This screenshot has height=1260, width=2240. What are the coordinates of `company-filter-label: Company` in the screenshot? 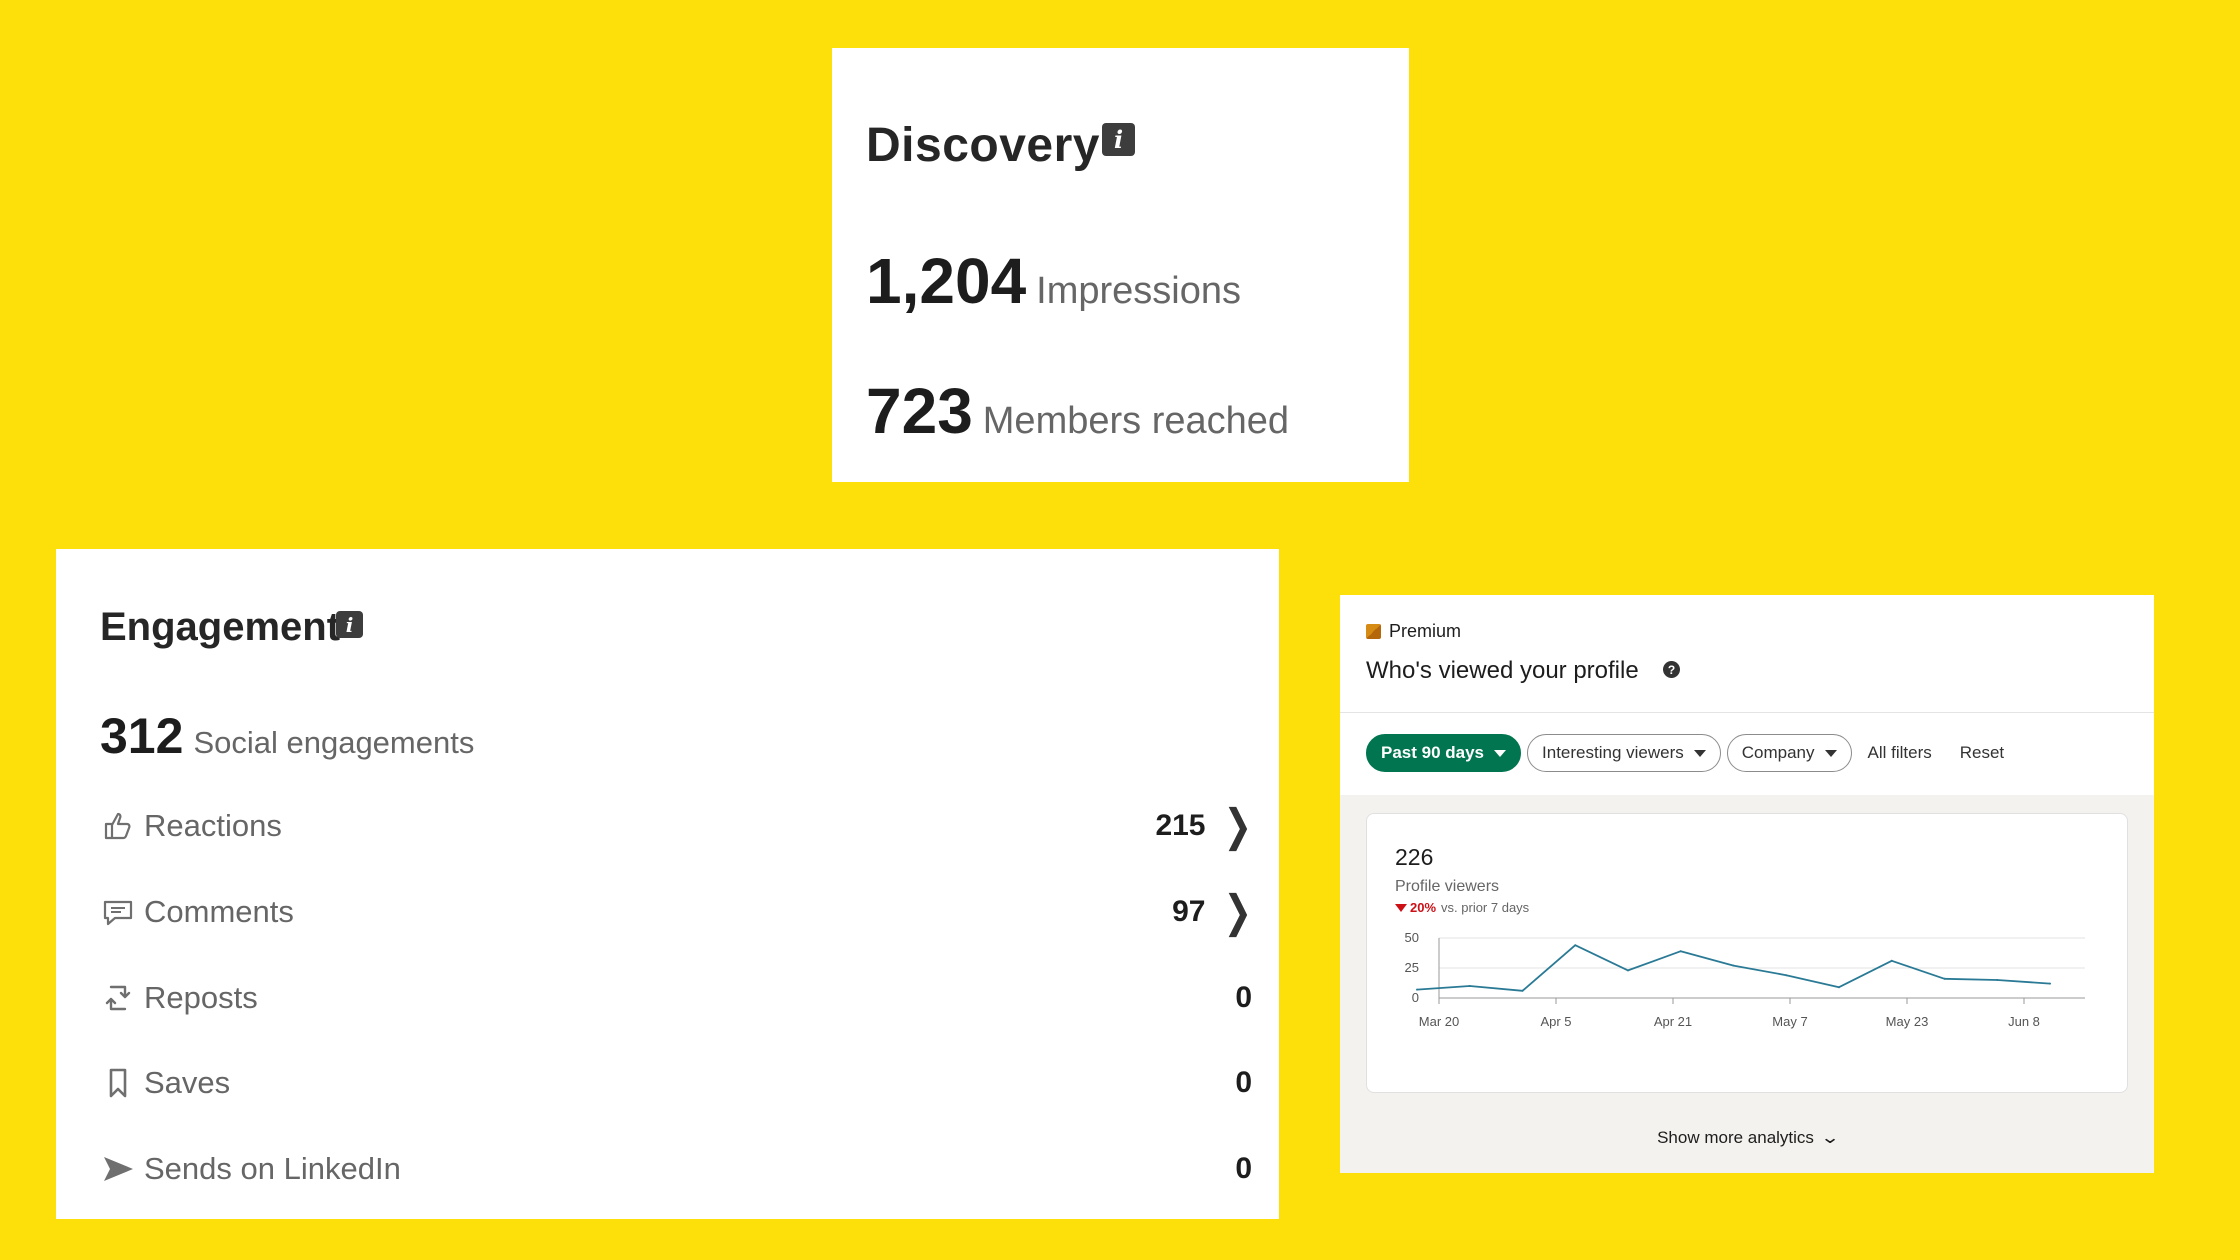 It's located at (1778, 752).